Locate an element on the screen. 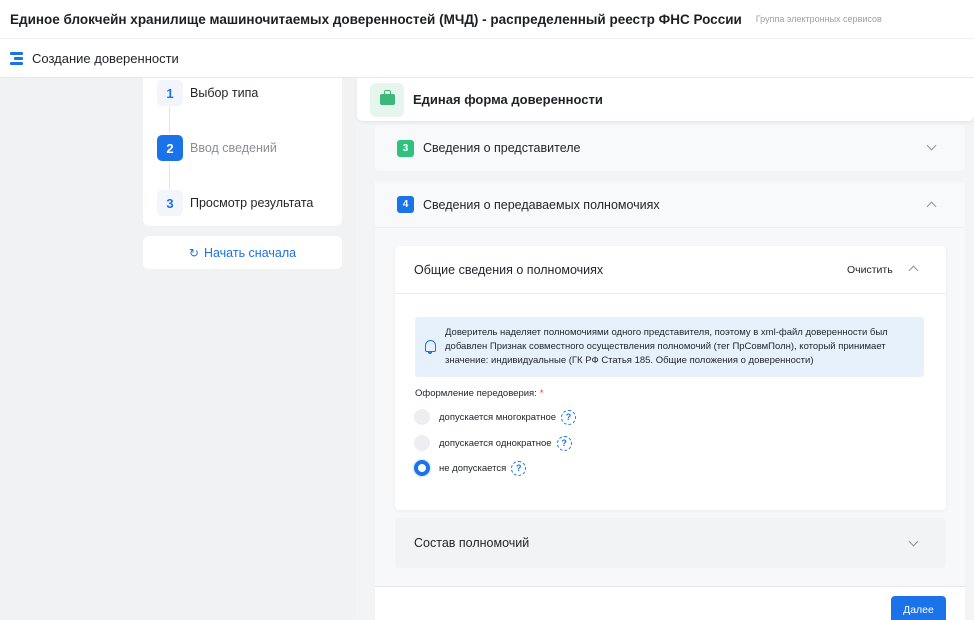 The image size is (974, 620). step-label: Ввод сведений is located at coordinates (233, 148).